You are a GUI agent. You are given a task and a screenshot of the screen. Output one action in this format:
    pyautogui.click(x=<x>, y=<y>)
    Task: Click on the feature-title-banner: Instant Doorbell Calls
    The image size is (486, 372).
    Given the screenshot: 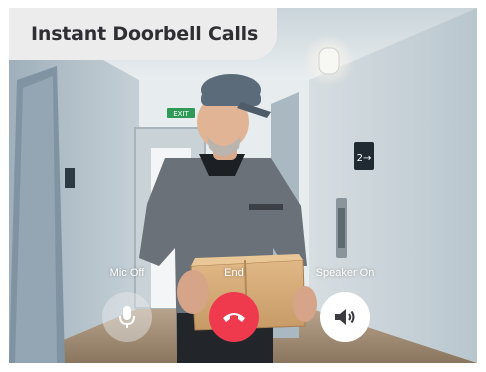 What is the action you would take?
    pyautogui.click(x=143, y=34)
    